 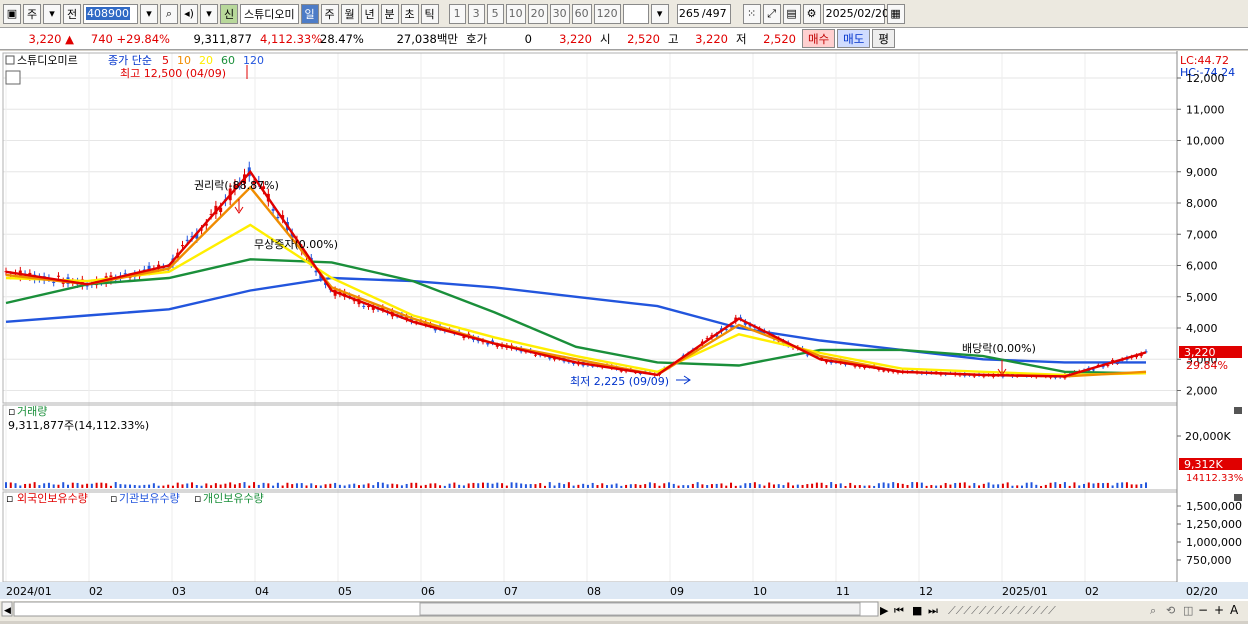 What do you see at coordinates (9, 498) in the screenshot?
I see `holding-toggle-icon: ▫` at bounding box center [9, 498].